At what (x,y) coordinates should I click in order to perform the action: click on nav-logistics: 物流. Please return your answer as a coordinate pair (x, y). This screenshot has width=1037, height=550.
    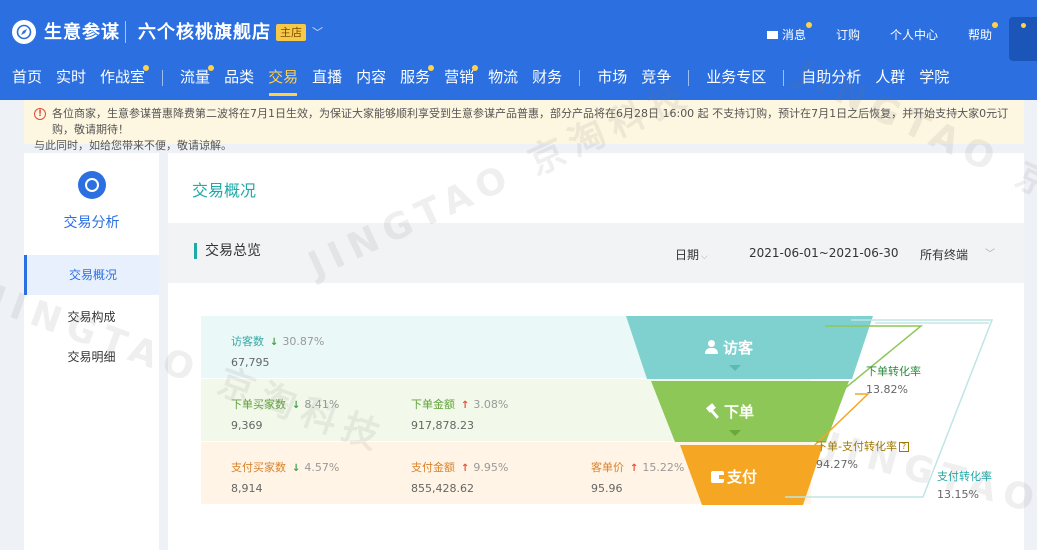
    Looking at the image, I should click on (503, 78).